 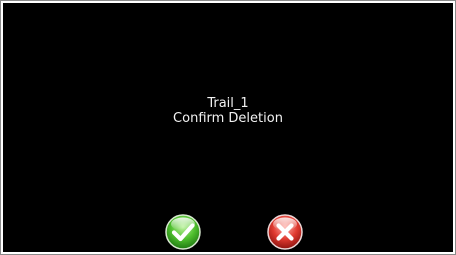 I want to click on cancel-button, so click(x=285, y=232).